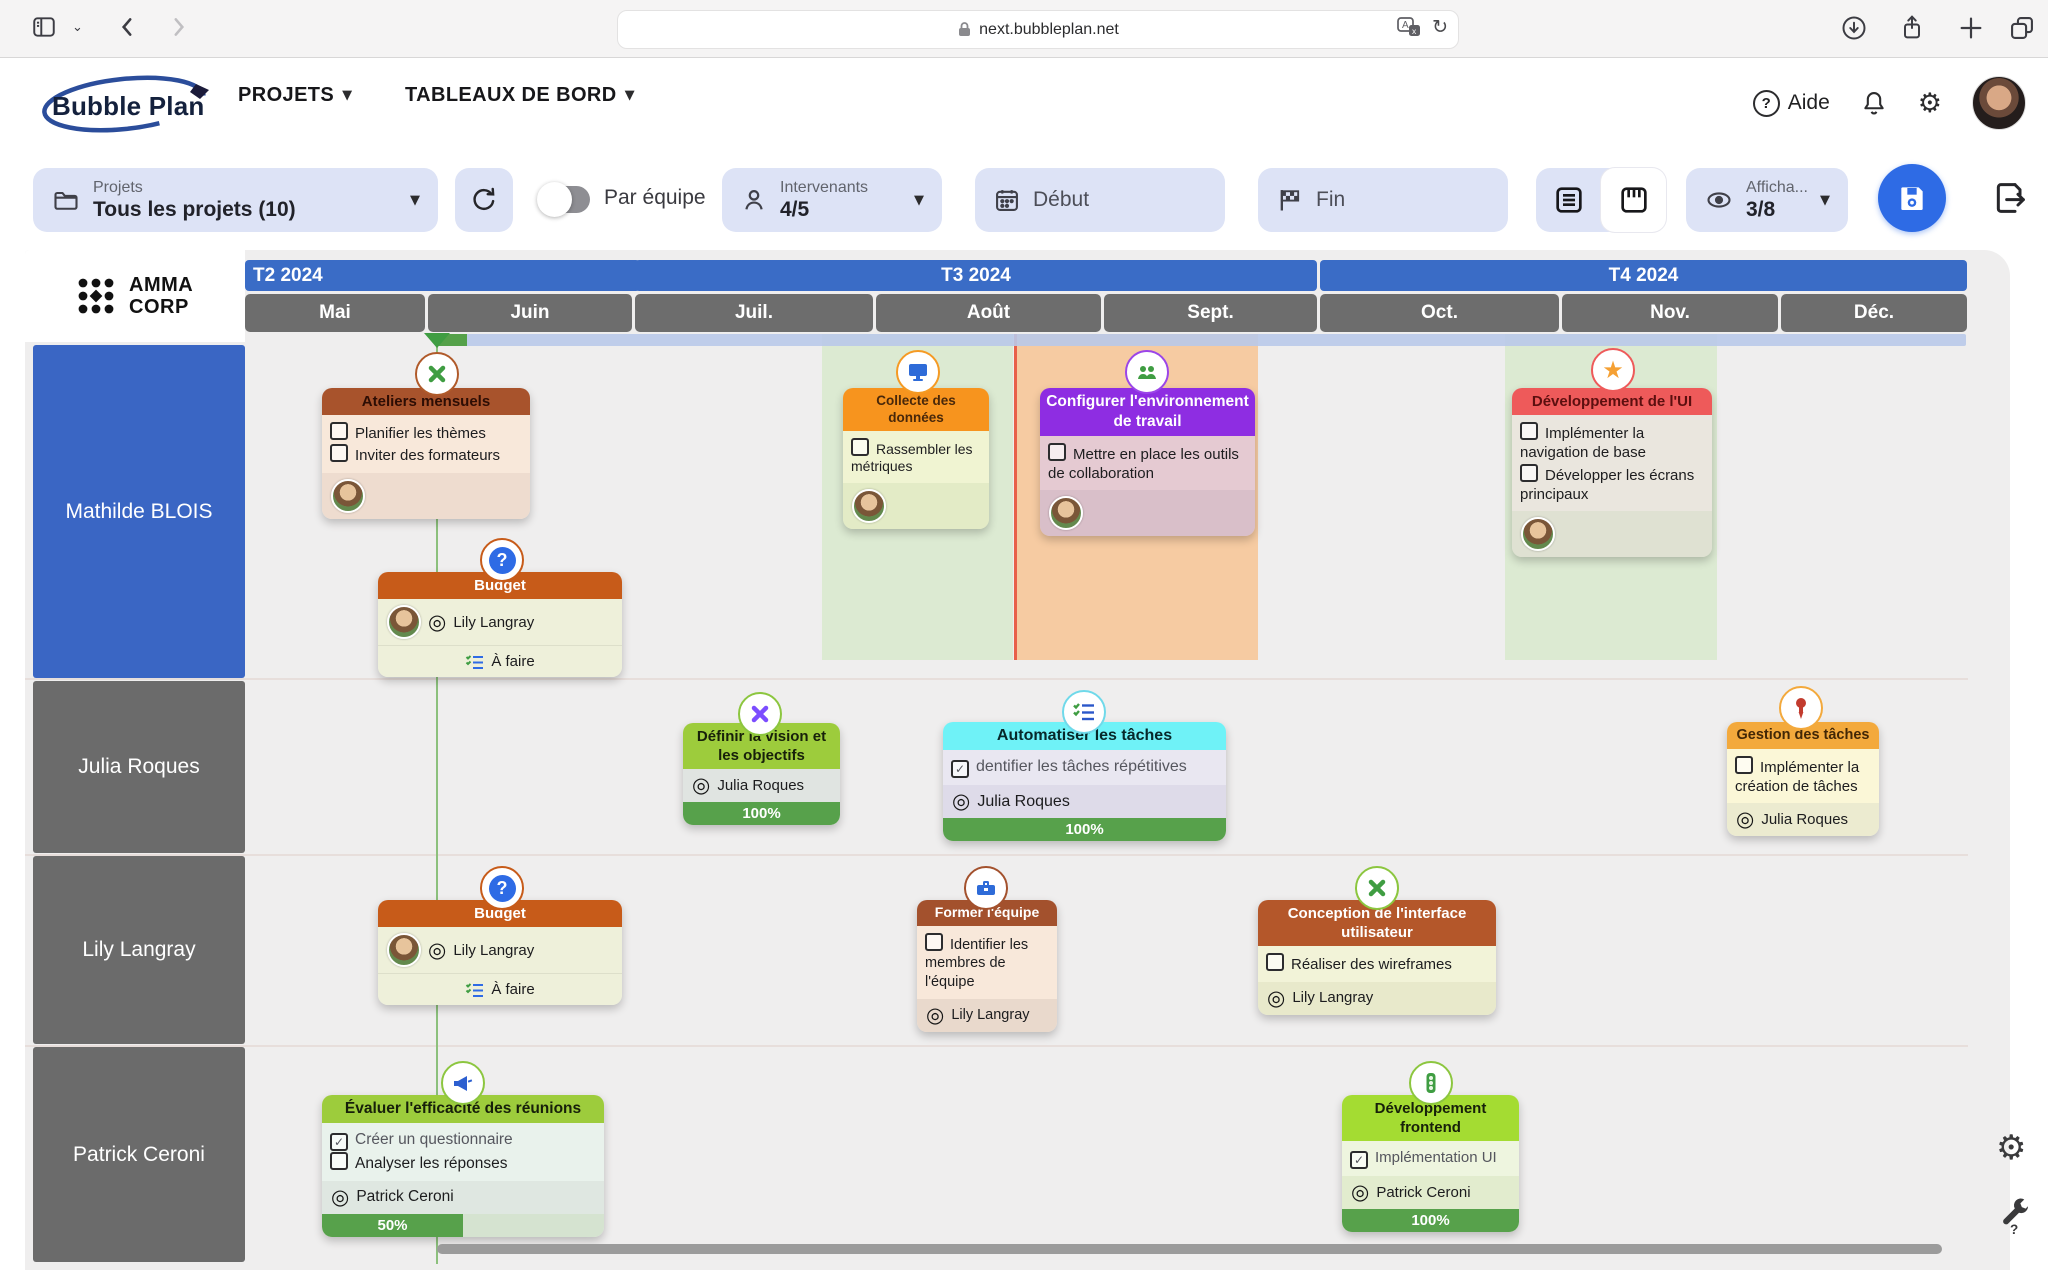 Image resolution: width=2048 pixels, height=1280 pixels. I want to click on address-bar: next.bubbleplan.net Ax ↻, so click(1038, 29).